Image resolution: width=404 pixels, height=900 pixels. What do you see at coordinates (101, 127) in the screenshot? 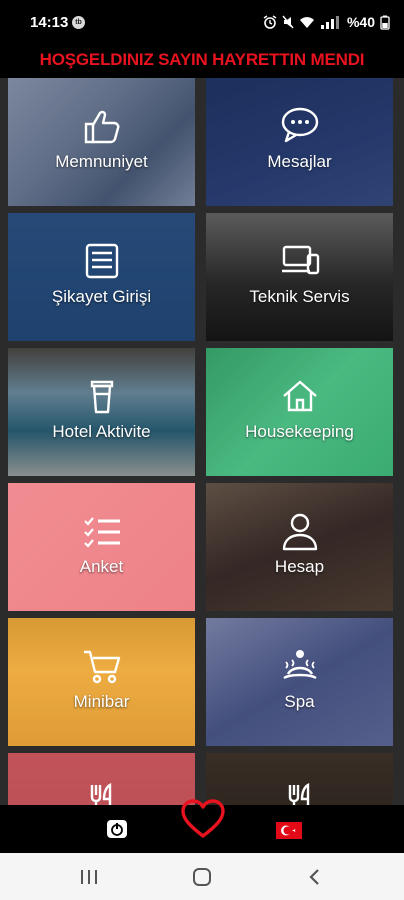
I see `thumbs-up-icon` at bounding box center [101, 127].